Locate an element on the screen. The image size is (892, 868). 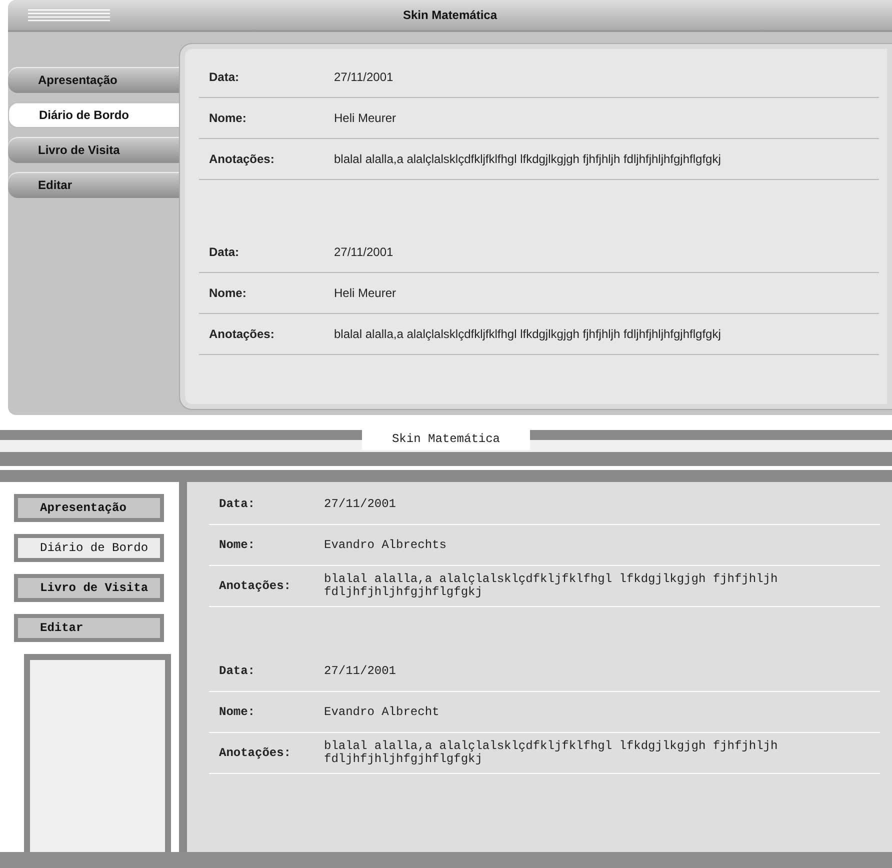
field-value: Evandro Albrechts is located at coordinates (385, 545).